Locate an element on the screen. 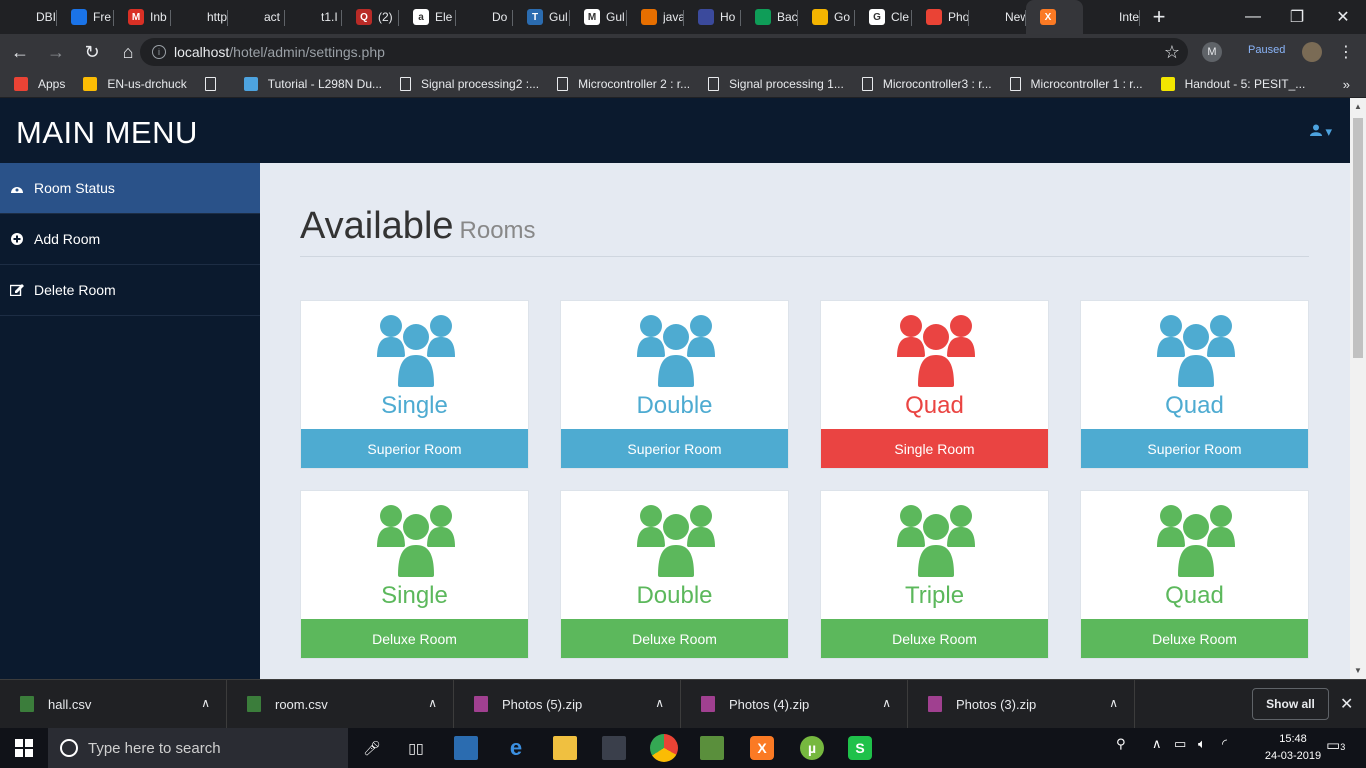  taskbar-search: Type here to search is located at coordinates (198, 748).